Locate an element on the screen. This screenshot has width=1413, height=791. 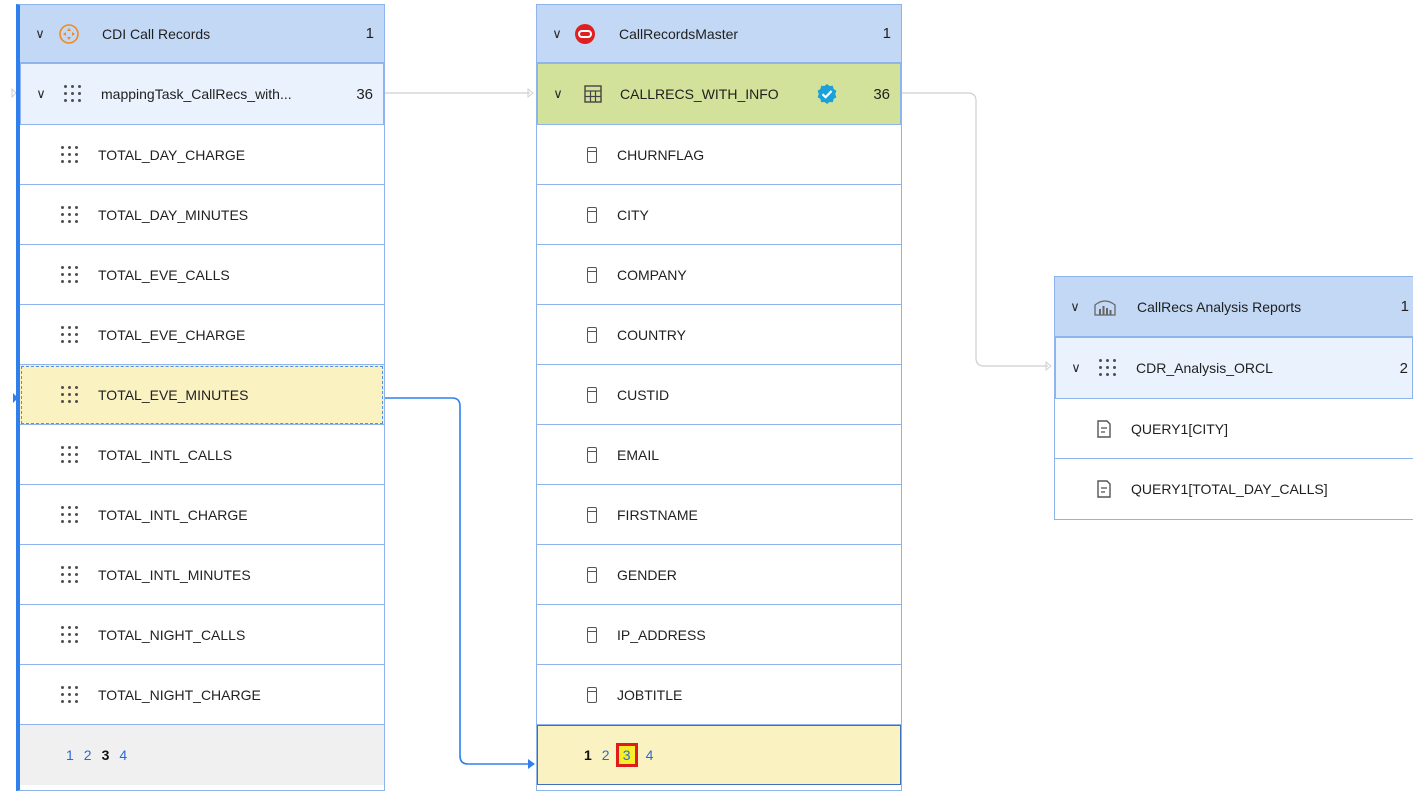
column-label: IP_ADDRESS is located at coordinates (661, 634).